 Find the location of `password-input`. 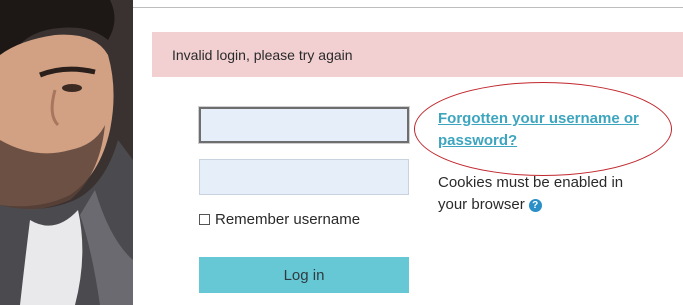

password-input is located at coordinates (304, 177).